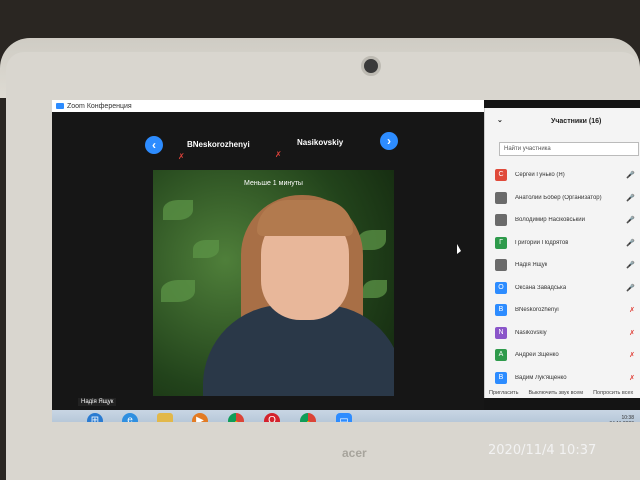 The width and height of the screenshot is (640, 480). I want to click on speaker-name-1: BNeskorozhenyi, so click(218, 144).